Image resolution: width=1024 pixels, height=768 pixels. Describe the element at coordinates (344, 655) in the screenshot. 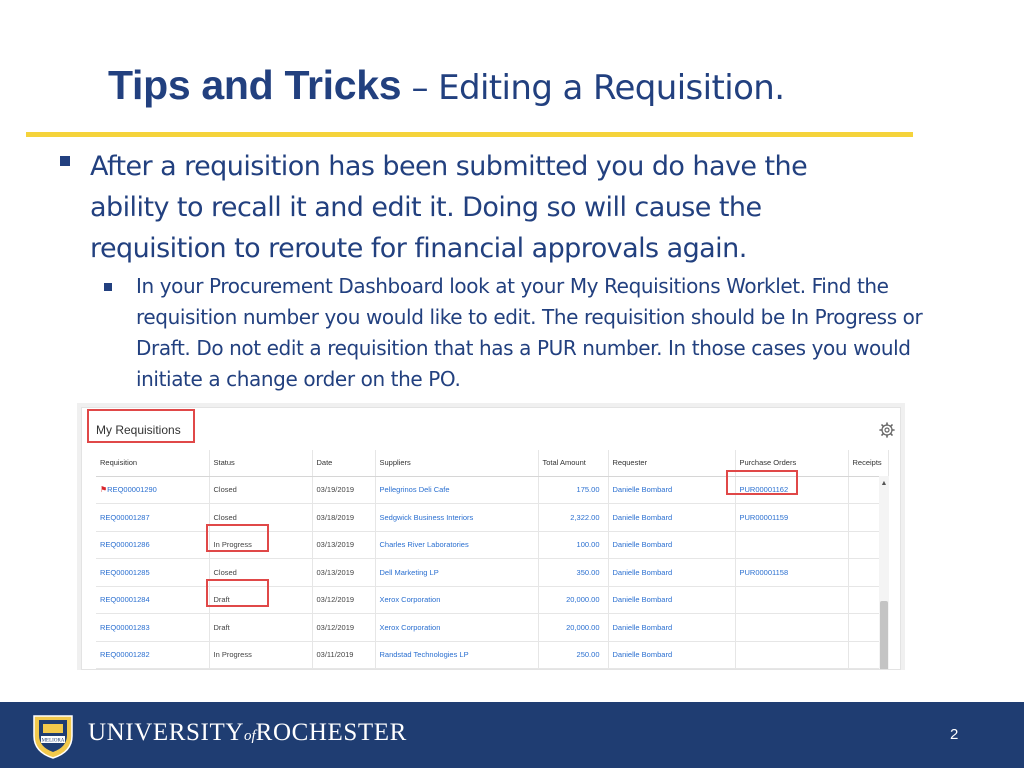

I see `date-cell: 03/11/2019` at that location.